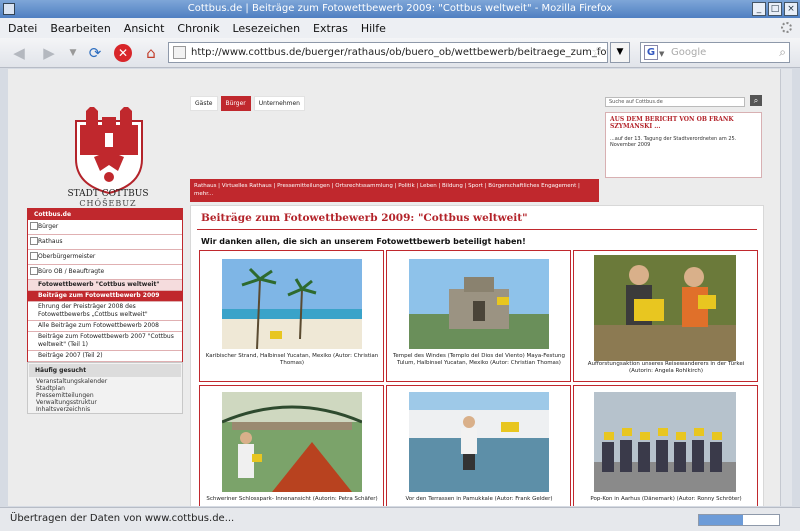 Image resolution: width=800 pixels, height=531 pixels. What do you see at coordinates (123, 53) in the screenshot?
I see `stop-icon: ✕` at bounding box center [123, 53].